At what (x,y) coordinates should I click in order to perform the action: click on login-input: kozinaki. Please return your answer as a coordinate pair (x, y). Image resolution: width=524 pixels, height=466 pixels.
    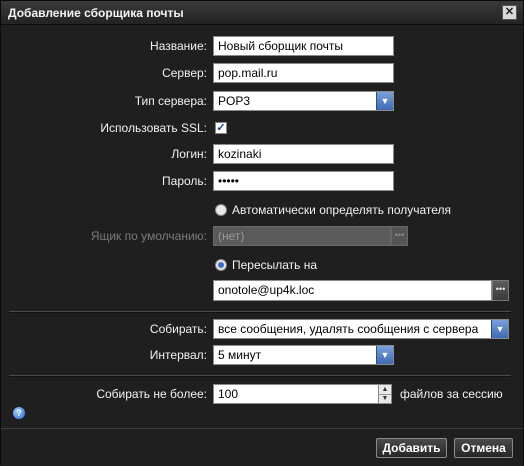
    Looking at the image, I should click on (303, 154).